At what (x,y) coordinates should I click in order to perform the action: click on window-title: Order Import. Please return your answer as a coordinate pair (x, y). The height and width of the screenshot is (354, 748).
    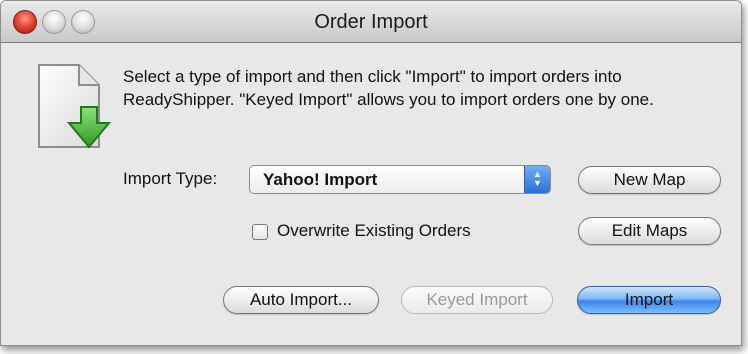
    Looking at the image, I should click on (371, 22).